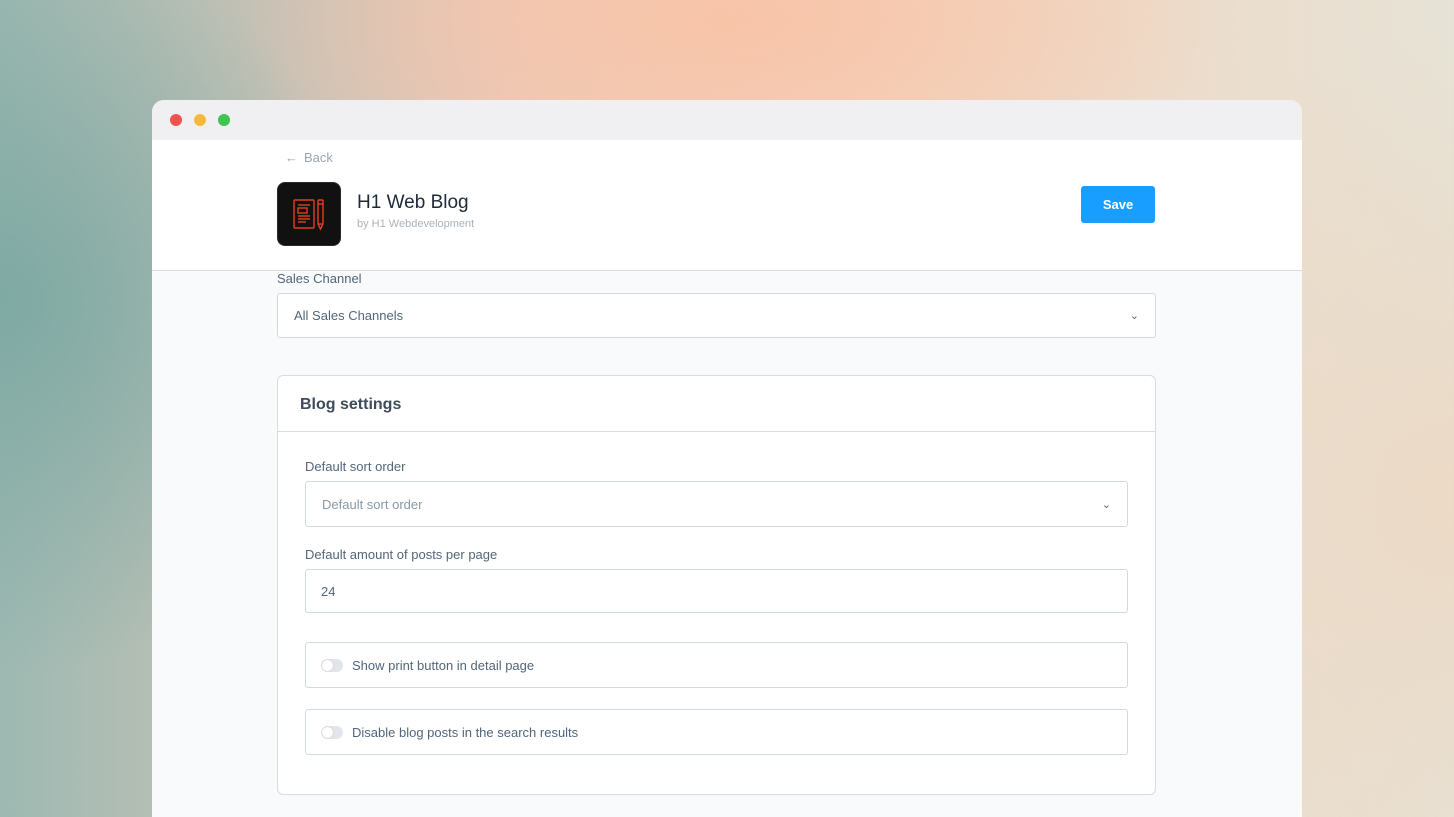 This screenshot has width=1454, height=817. What do you see at coordinates (716, 404) in the screenshot?
I see `blog-settings-title: Blog settings` at bounding box center [716, 404].